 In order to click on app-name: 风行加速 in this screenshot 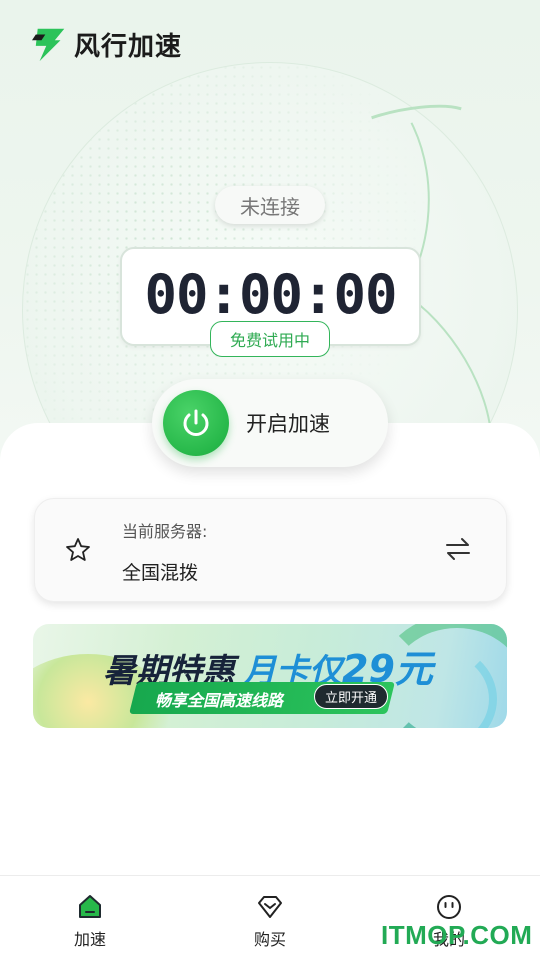, I will do `click(128, 46)`.